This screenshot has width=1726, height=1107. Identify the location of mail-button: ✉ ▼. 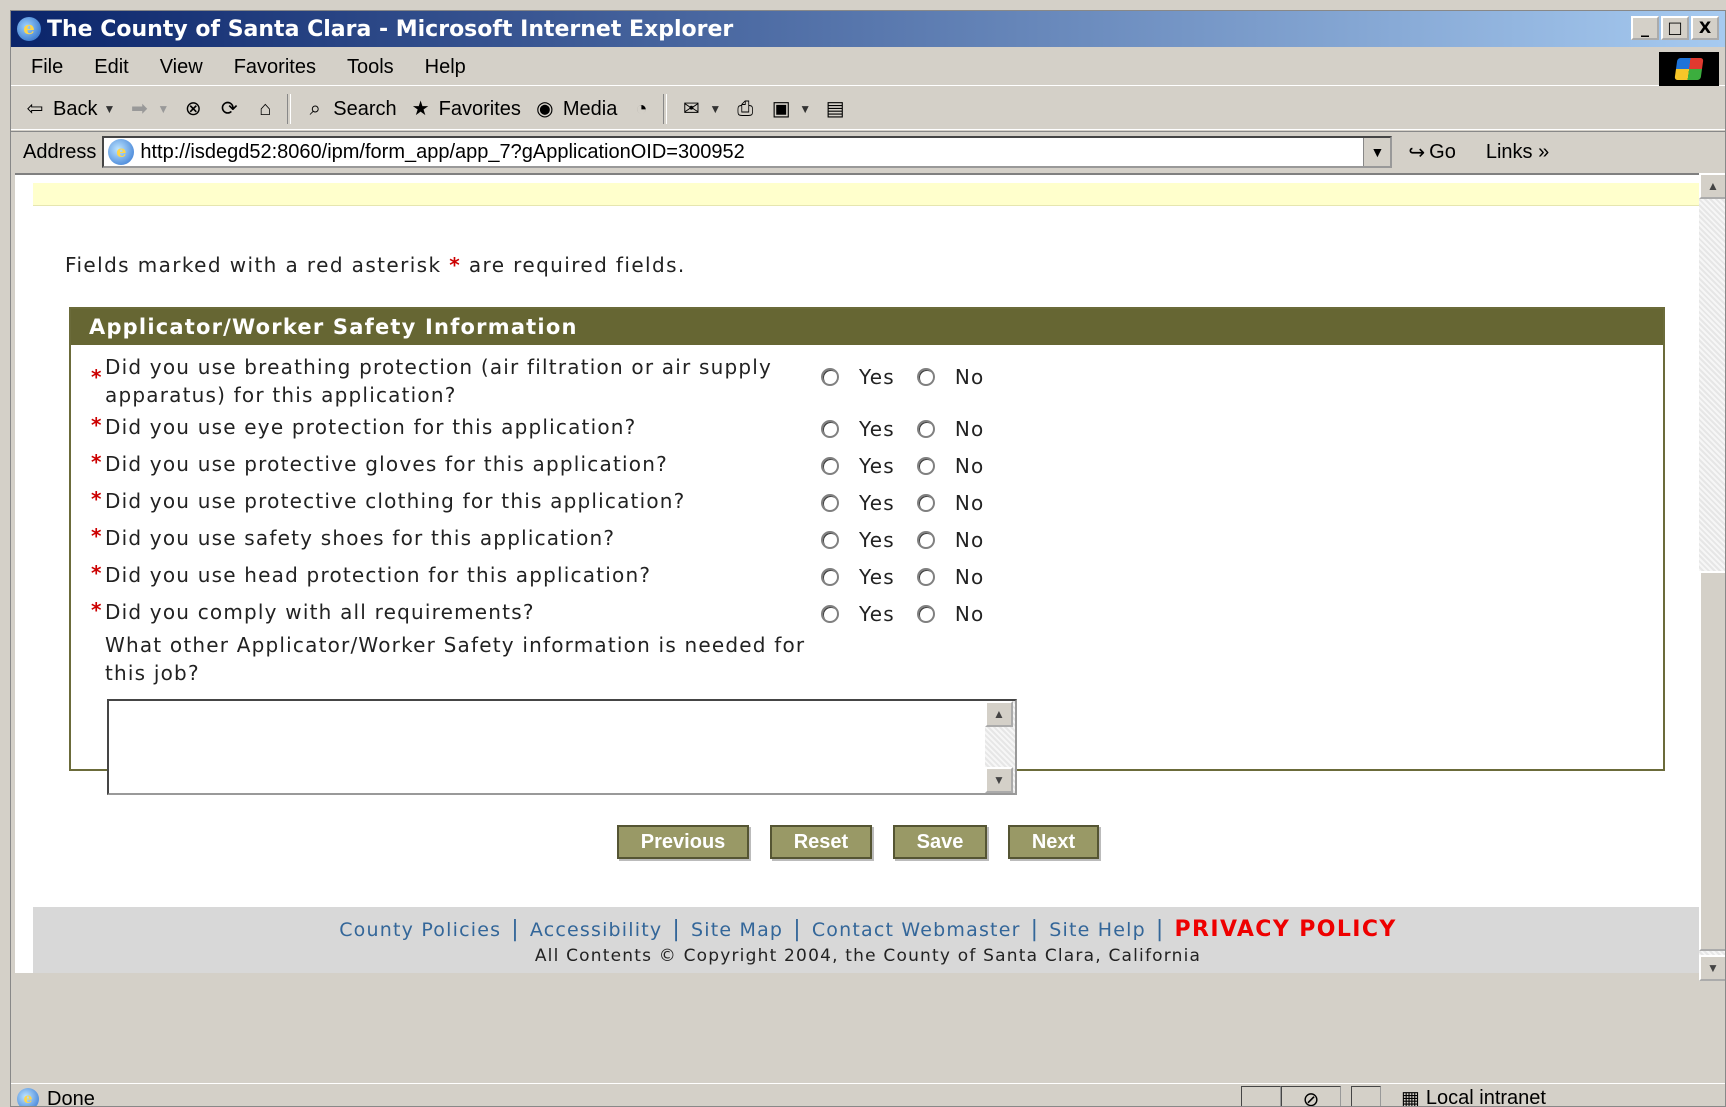
(700, 109).